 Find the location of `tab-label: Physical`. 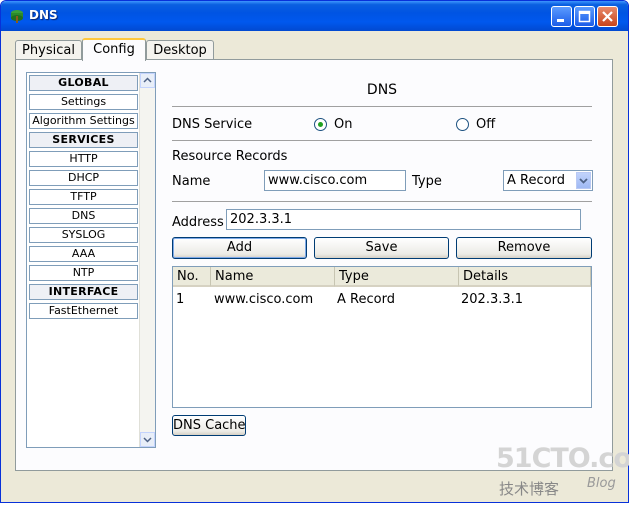

tab-label: Physical is located at coordinates (48, 50).